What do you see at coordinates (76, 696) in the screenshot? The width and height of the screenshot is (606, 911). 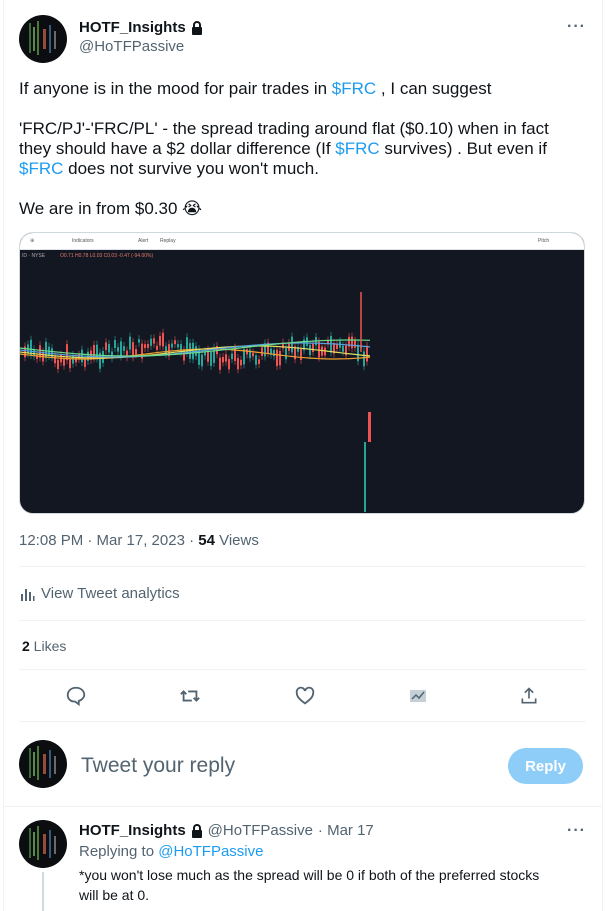 I see `reply-icon` at bounding box center [76, 696].